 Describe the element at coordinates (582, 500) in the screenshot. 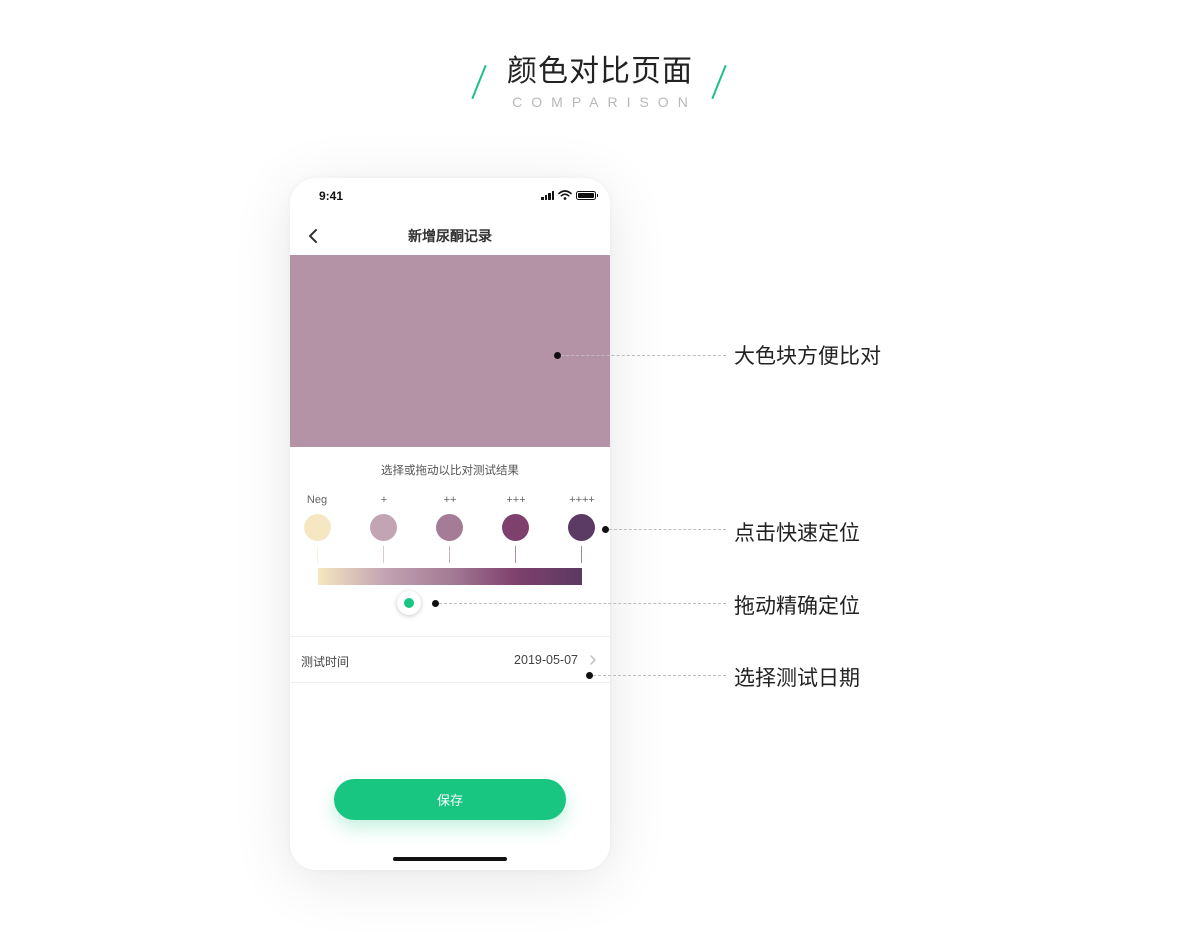

I see `level-label-plus4: ++++` at that location.